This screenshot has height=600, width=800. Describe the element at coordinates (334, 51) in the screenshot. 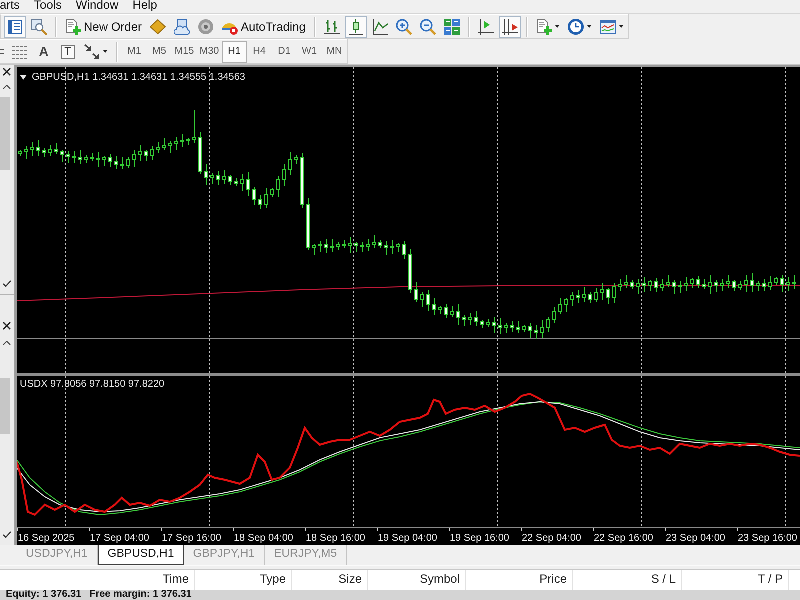

I see `timeframe-button: MN` at that location.